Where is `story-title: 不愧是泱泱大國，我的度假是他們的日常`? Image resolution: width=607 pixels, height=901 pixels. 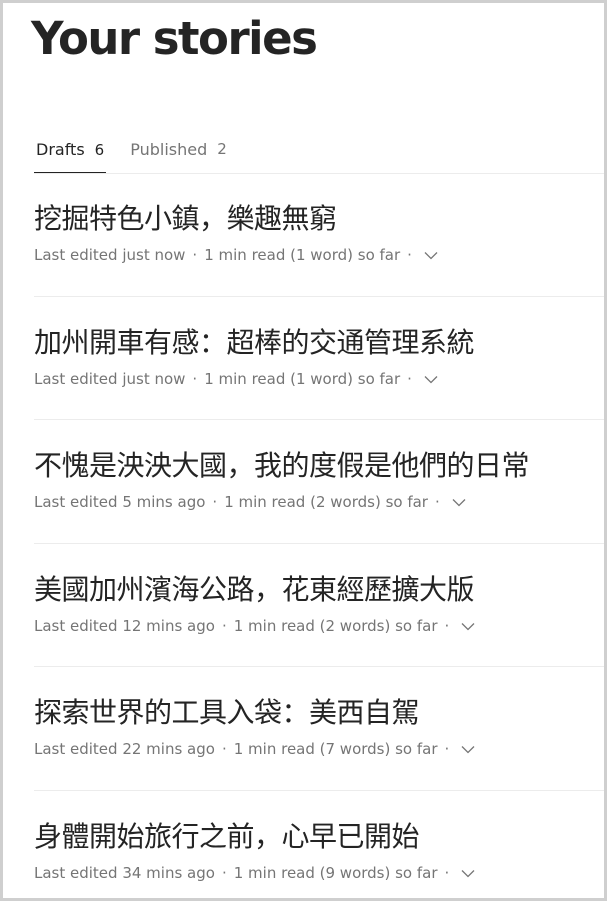
story-title: 不愧是泱泱大國，我的度假是他們的日常 is located at coordinates (319, 466).